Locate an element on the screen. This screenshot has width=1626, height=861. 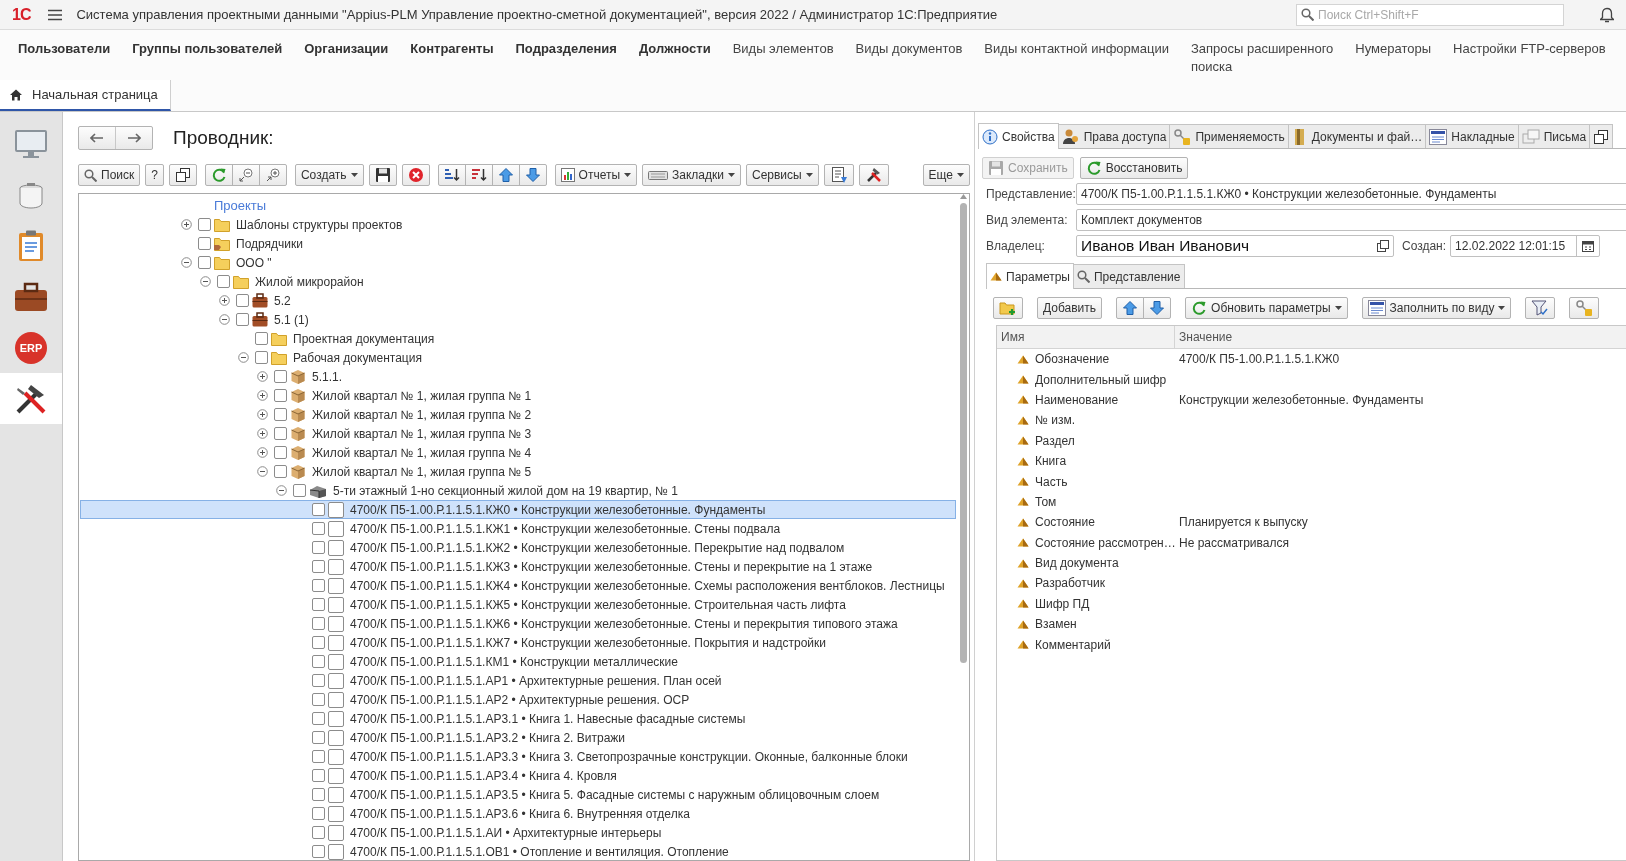
tree-row: 4700/К П5-1.00.Р.1.1.5.1.АИ • Архитектурные интерьеры is located at coordinates (518, 832).